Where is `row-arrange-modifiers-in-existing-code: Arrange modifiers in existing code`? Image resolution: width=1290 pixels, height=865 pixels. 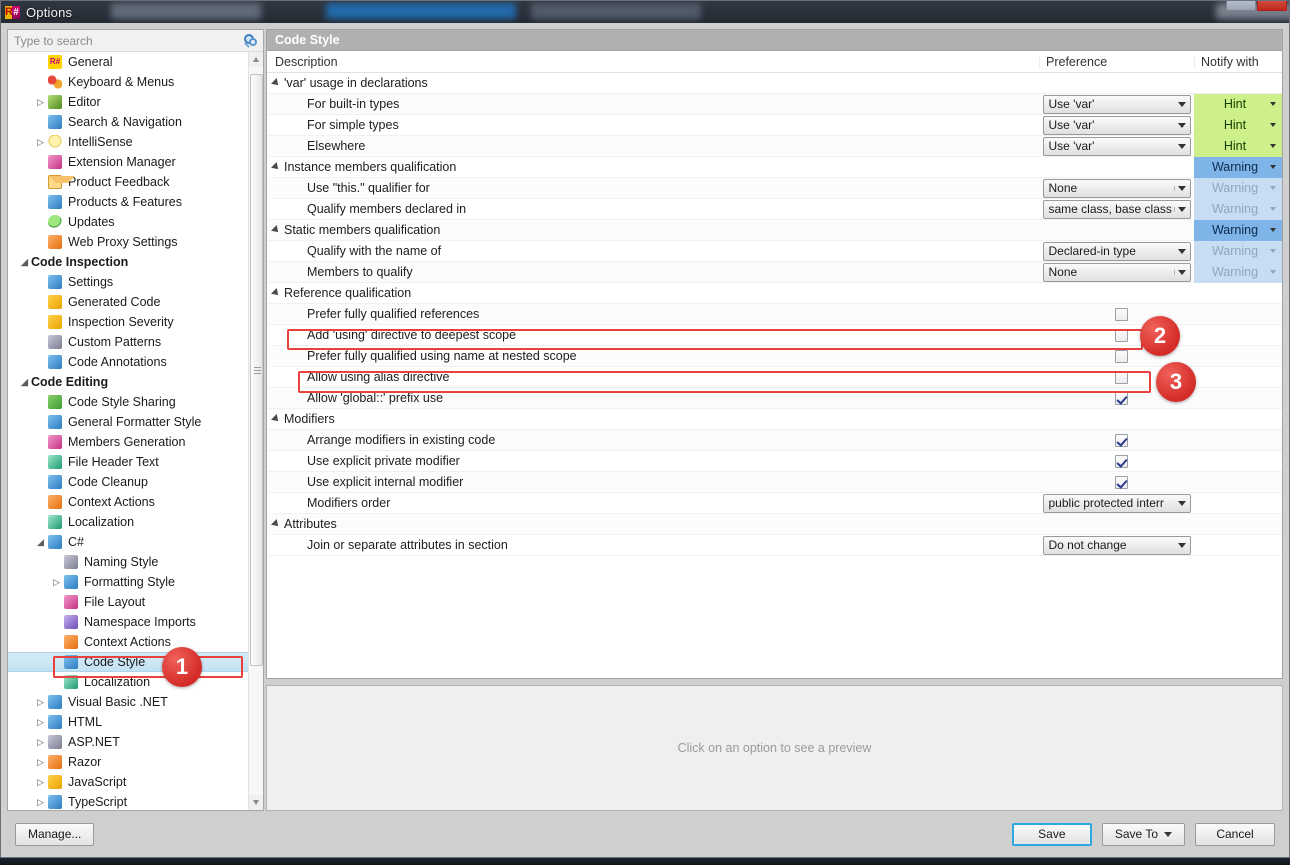 row-arrange-modifiers-in-existing-code: Arrange modifiers in existing code is located at coordinates (774, 440).